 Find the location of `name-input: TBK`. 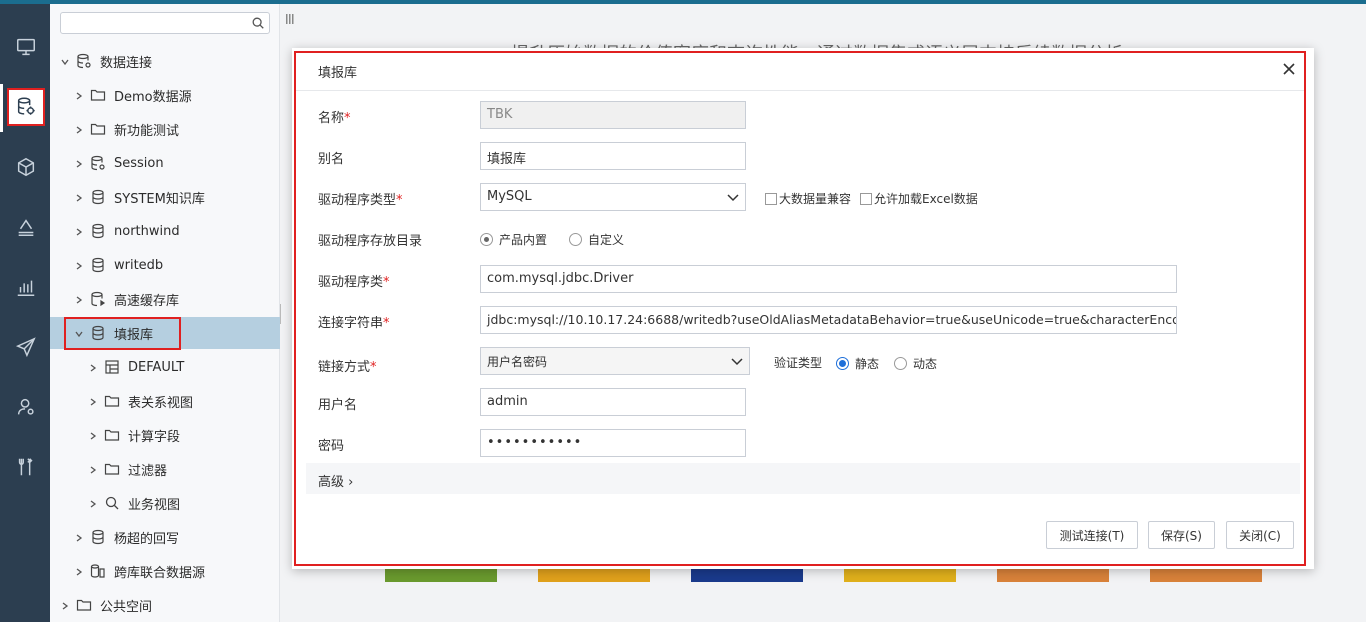

name-input: TBK is located at coordinates (613, 115).